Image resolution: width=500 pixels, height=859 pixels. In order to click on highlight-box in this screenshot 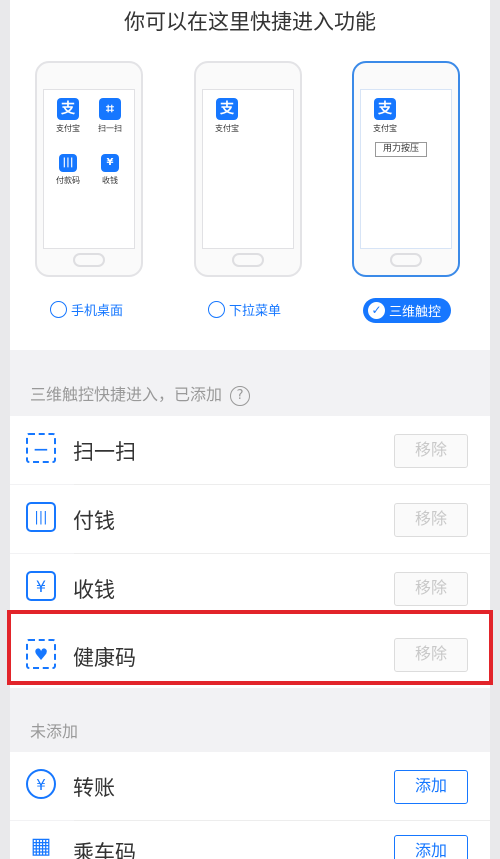, I will do `click(250, 647)`.